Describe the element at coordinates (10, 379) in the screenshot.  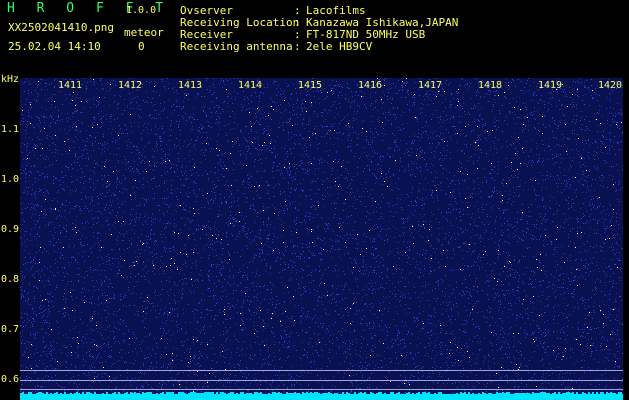
I see `y-tick-0-6: 0.6` at that location.